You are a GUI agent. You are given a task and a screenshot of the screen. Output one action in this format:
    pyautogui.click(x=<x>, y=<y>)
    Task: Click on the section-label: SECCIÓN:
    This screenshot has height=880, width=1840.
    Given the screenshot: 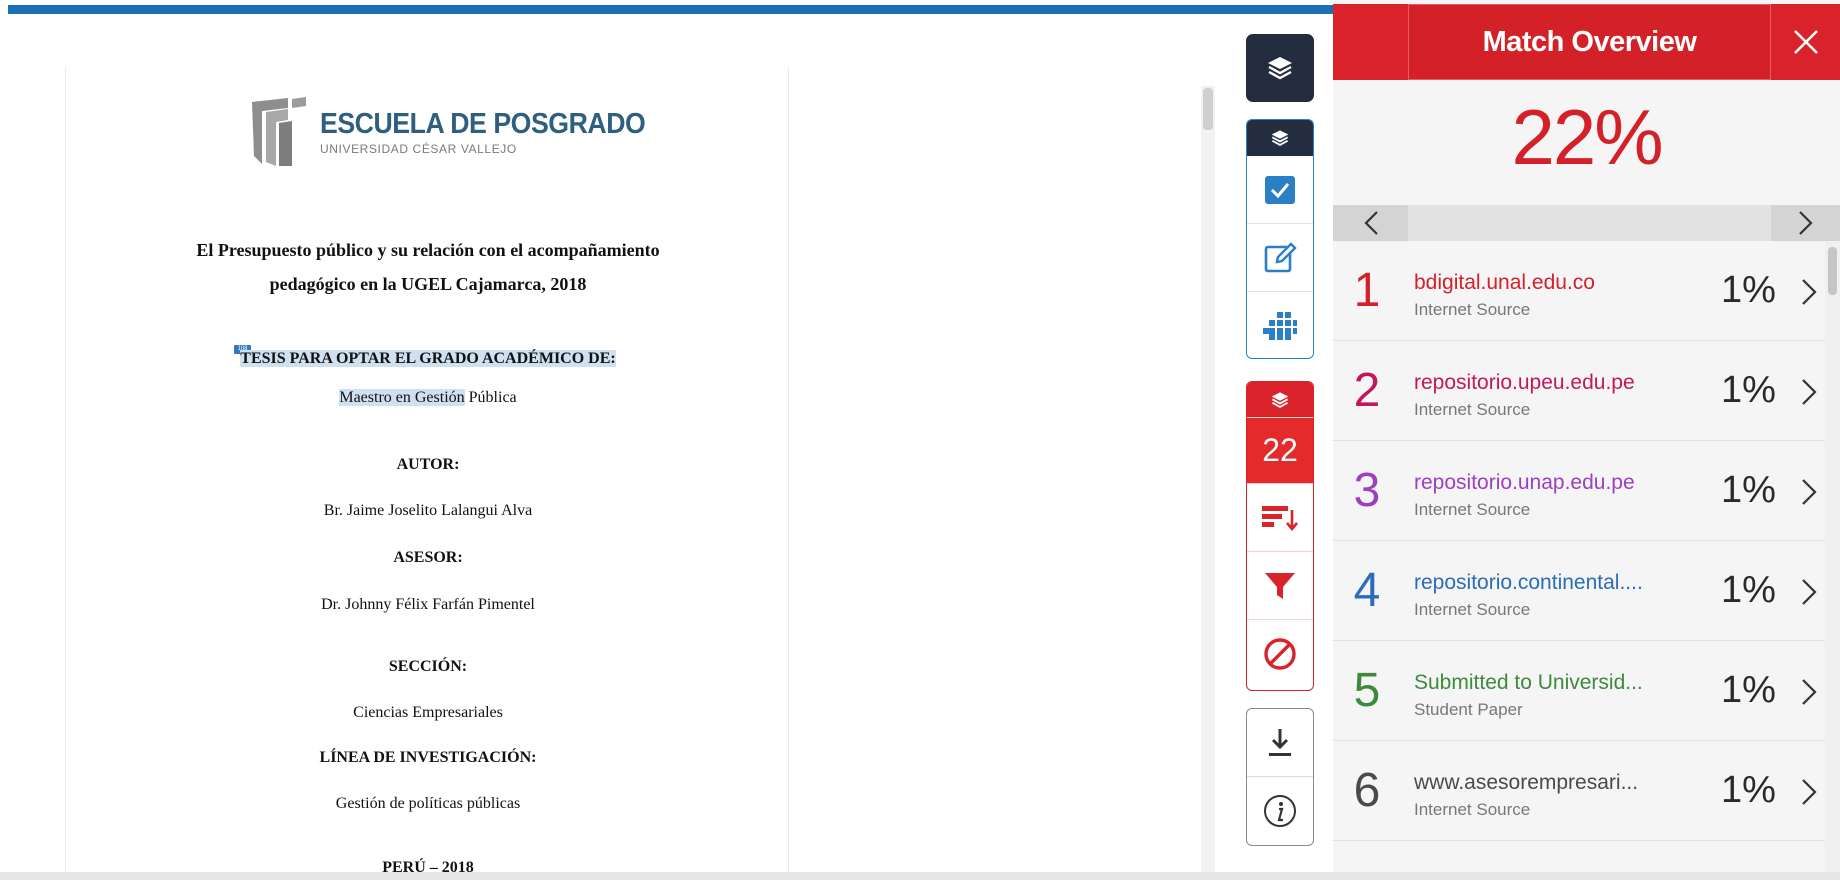 What is the action you would take?
    pyautogui.click(x=428, y=666)
    